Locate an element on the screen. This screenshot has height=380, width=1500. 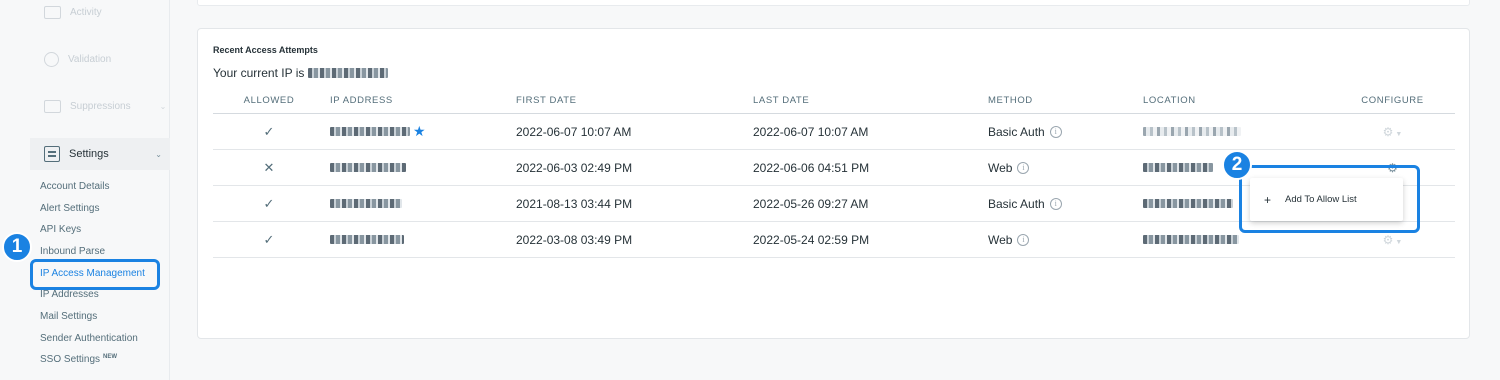
col-allowed: ALLOWED is located at coordinates (269, 100).